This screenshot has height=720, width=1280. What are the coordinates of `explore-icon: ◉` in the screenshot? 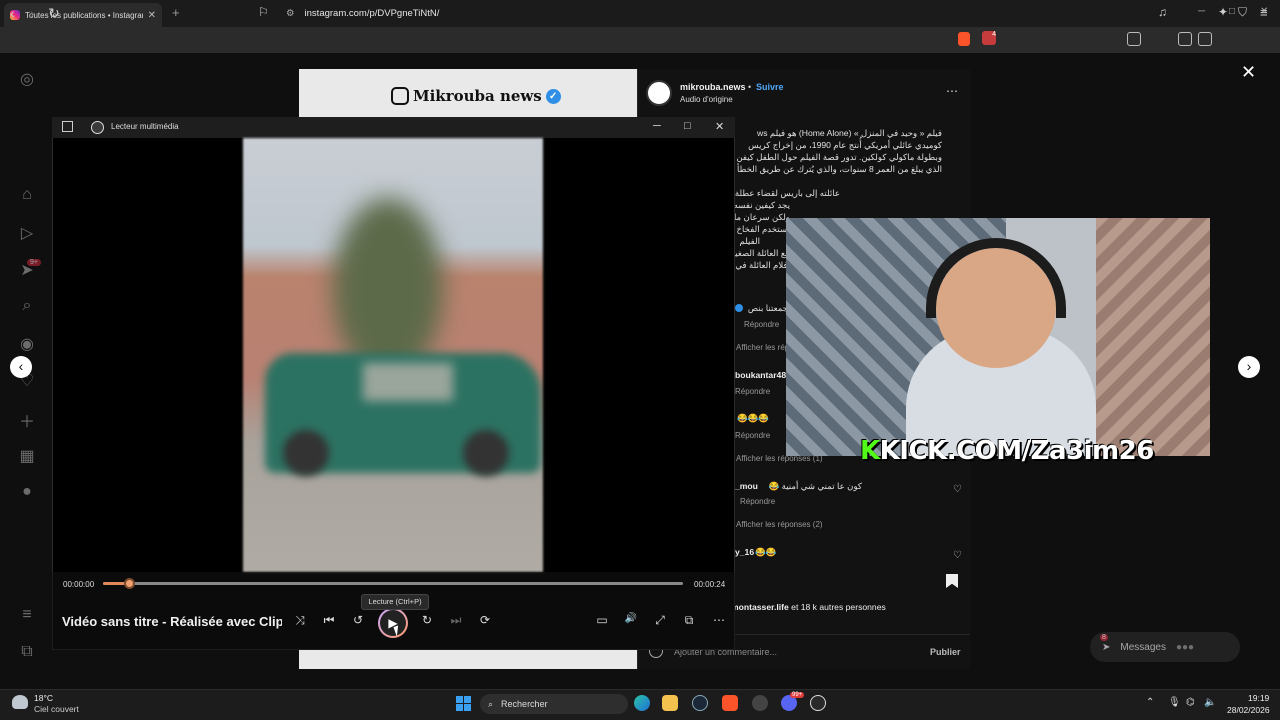 It's located at (27, 343).